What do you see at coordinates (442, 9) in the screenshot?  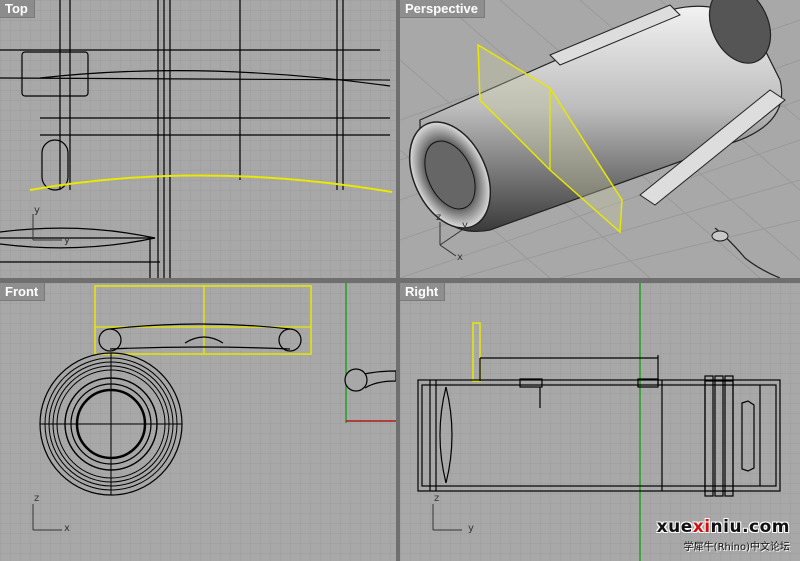 I see `viewport-title-perspective: Perspective` at bounding box center [442, 9].